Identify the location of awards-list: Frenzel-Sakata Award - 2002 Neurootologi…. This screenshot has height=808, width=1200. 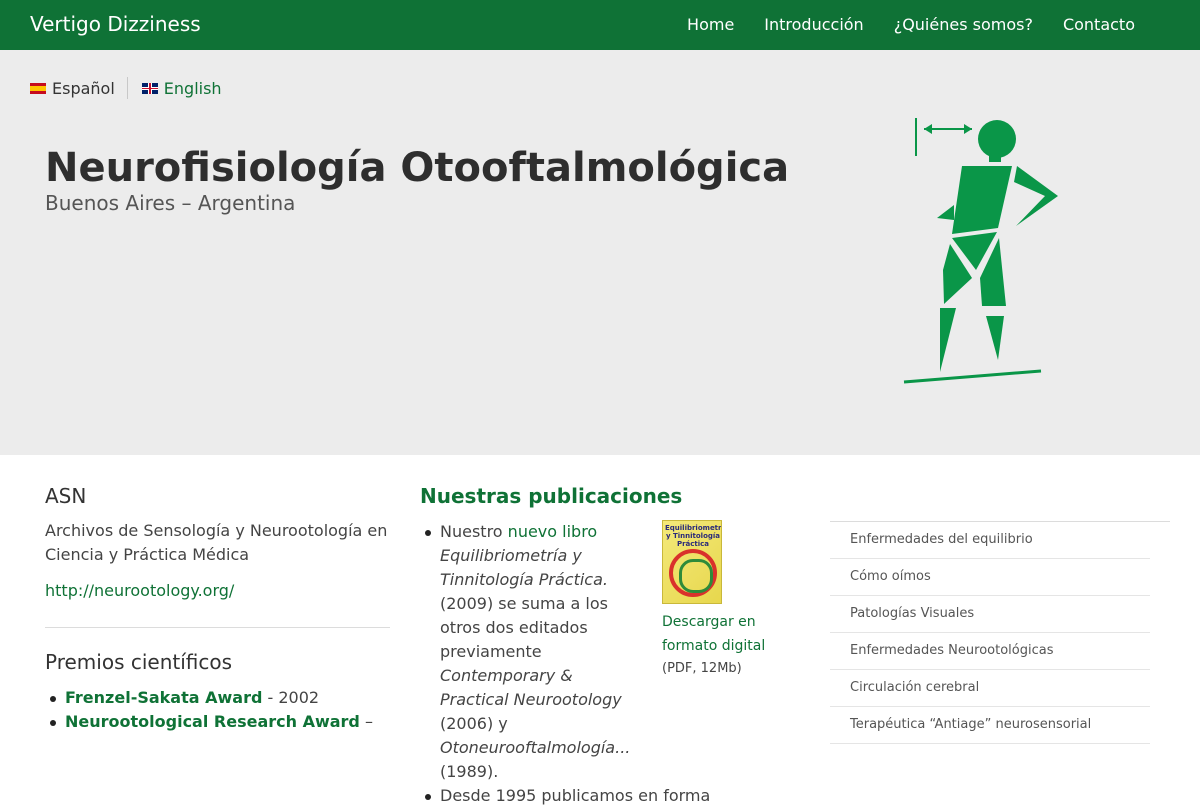
(217, 710).